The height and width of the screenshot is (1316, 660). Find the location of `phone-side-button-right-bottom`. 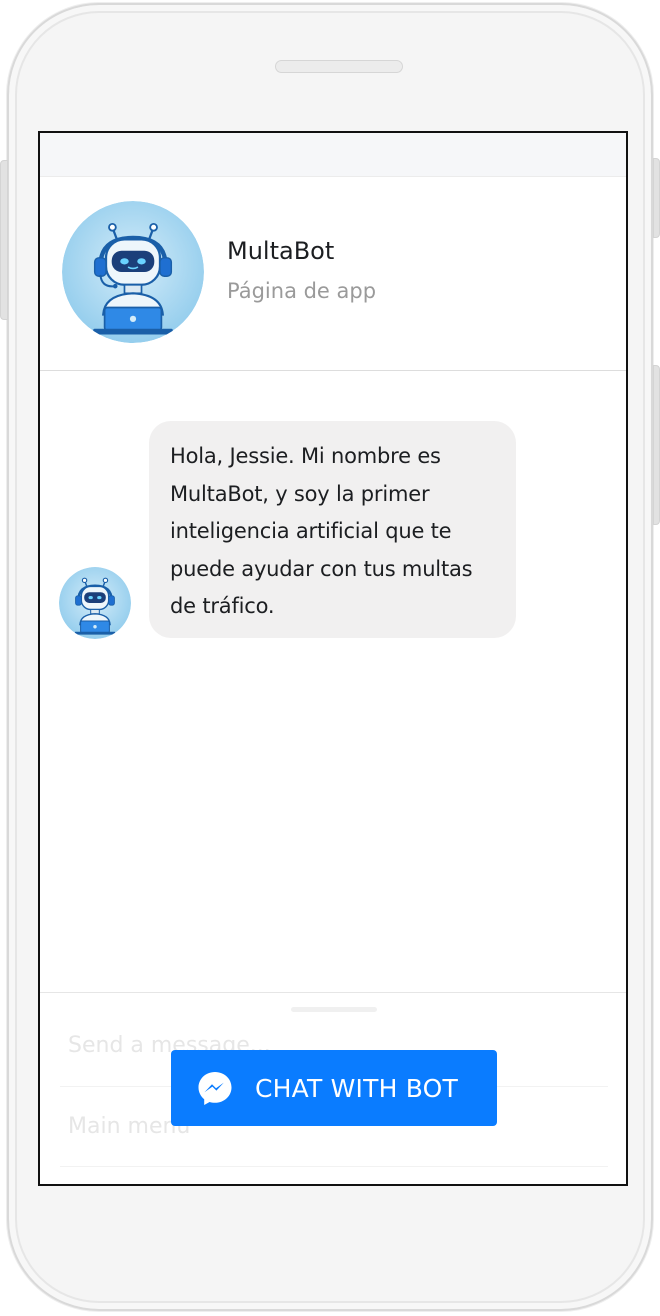

phone-side-button-right-bottom is located at coordinates (656, 445).